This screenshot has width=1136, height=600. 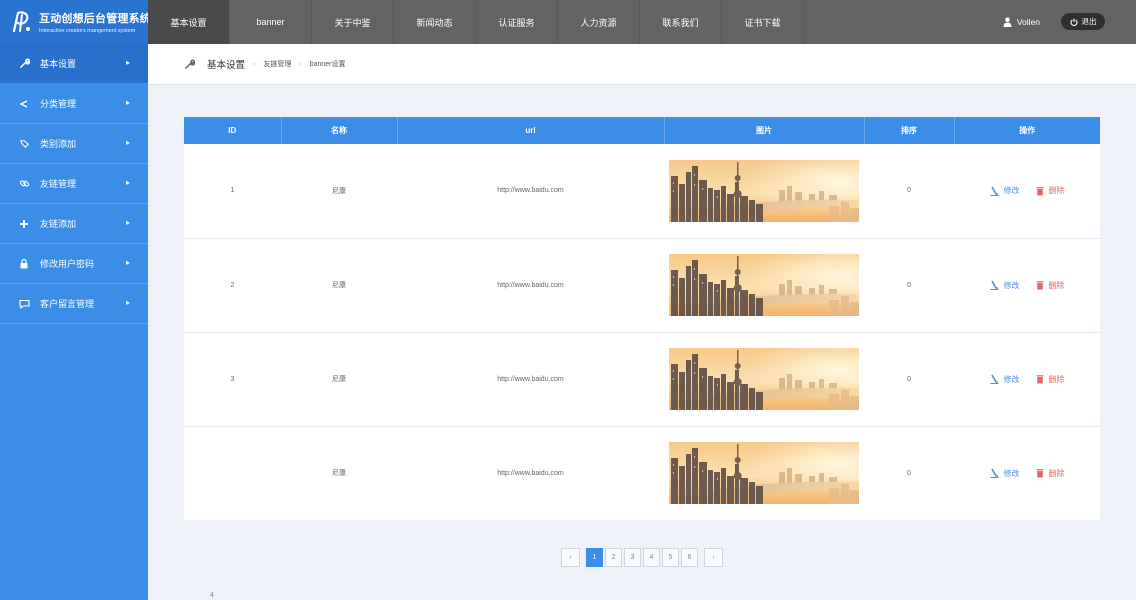 What do you see at coordinates (353, 22) in the screenshot?
I see `tab-about: 关于中鉴` at bounding box center [353, 22].